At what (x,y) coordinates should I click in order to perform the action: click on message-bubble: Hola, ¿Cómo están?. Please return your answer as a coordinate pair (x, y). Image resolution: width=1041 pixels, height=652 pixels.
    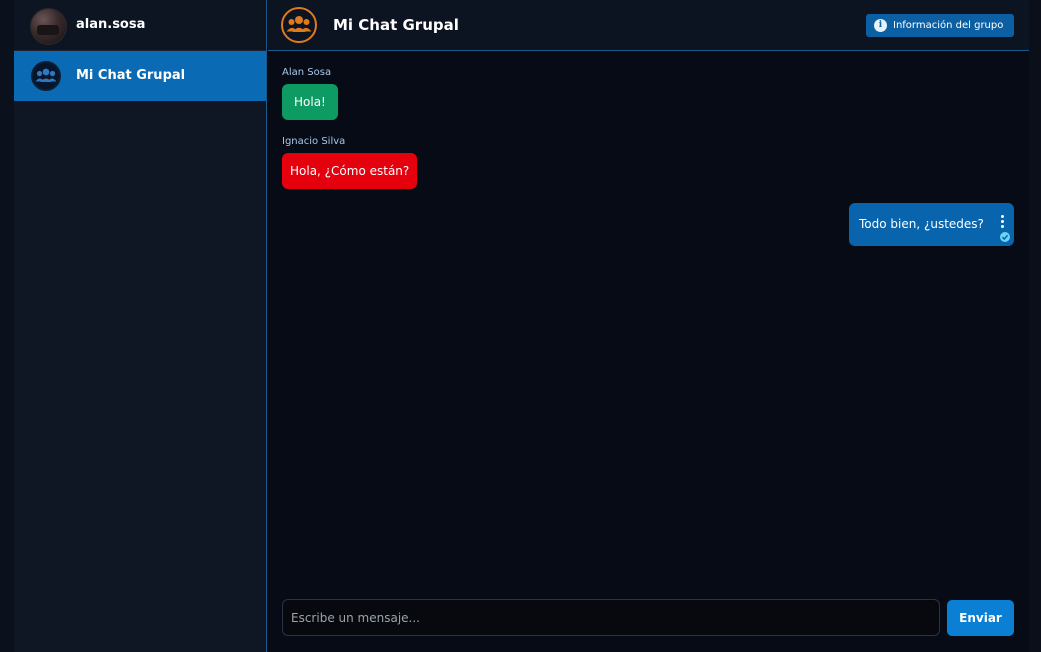
    Looking at the image, I should click on (350, 171).